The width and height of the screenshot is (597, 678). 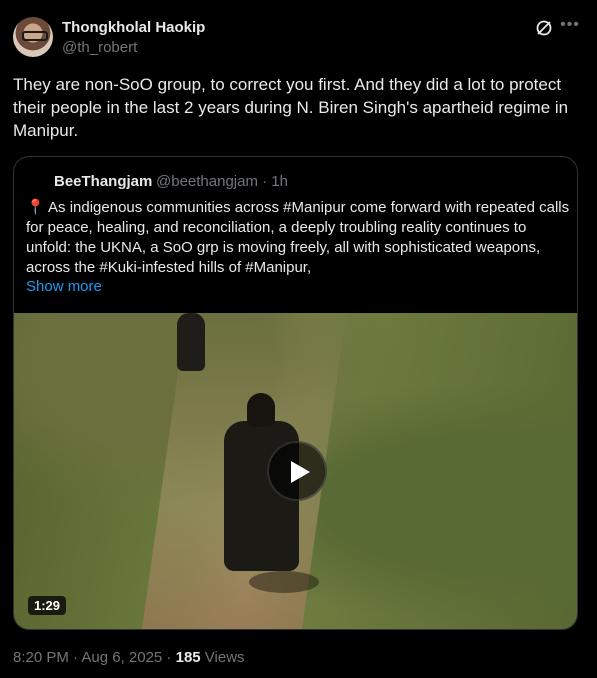 What do you see at coordinates (133, 27) in the screenshot?
I see `author-display-name: Thongkholal Haokip` at bounding box center [133, 27].